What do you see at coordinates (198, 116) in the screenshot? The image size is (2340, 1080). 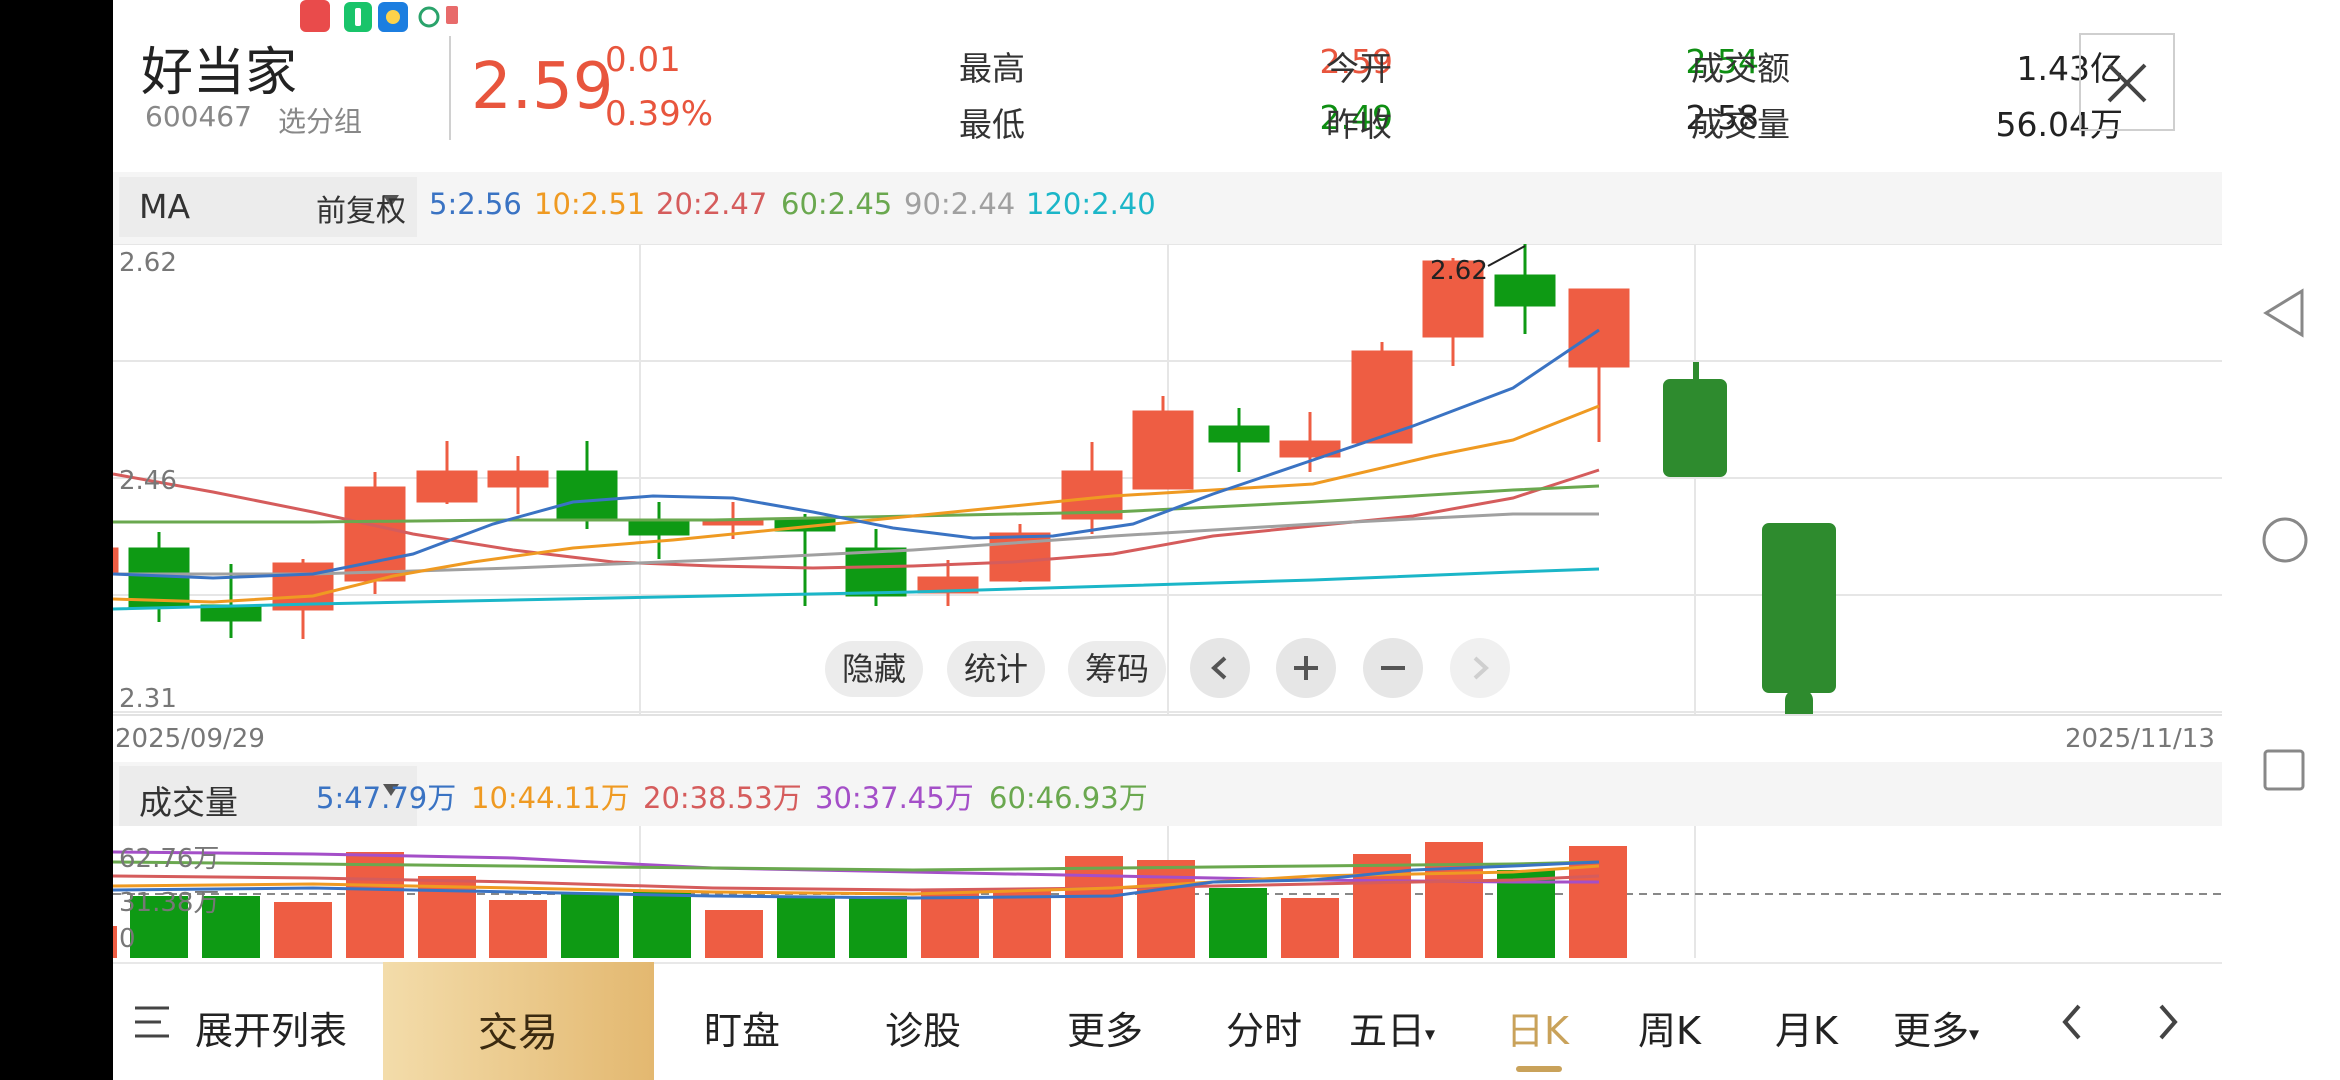 I see `stock-code: 600467` at bounding box center [198, 116].